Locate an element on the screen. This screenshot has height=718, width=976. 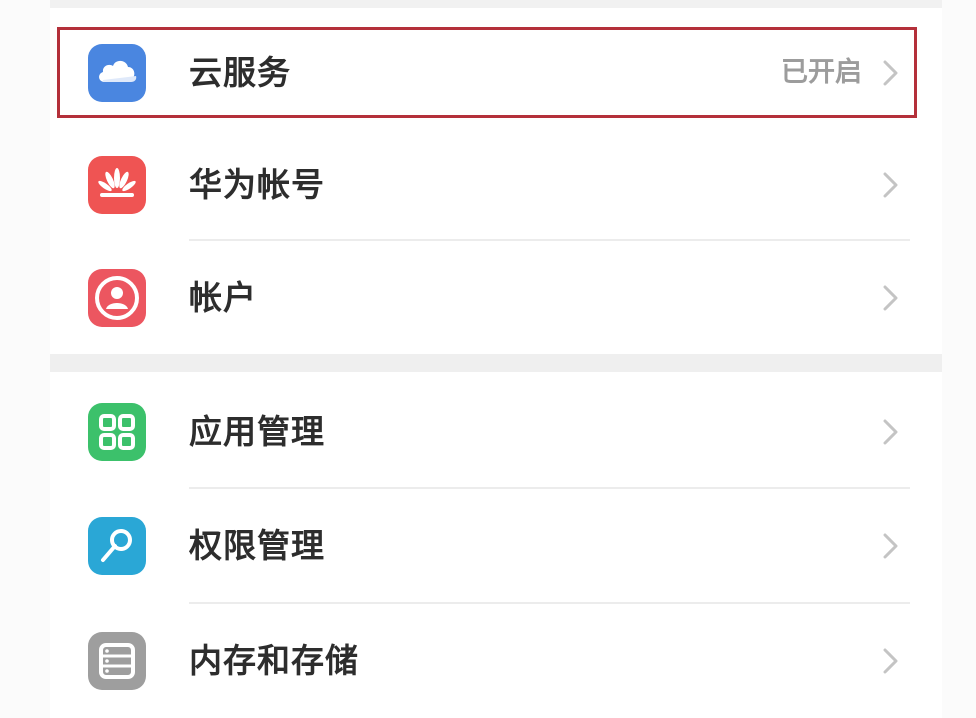
settings-item-label: 华为帐号 is located at coordinates (257, 184).